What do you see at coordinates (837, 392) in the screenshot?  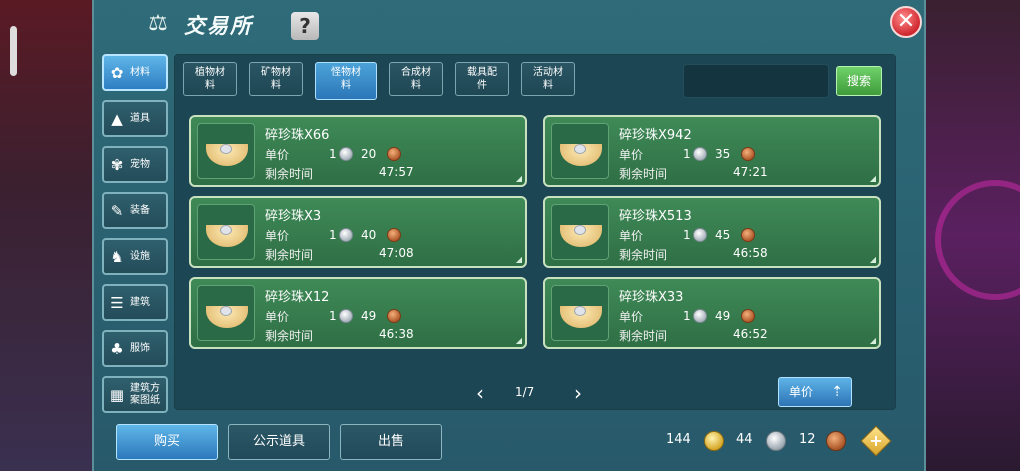 I see `sort-arrow-icon: ⇡` at bounding box center [837, 392].